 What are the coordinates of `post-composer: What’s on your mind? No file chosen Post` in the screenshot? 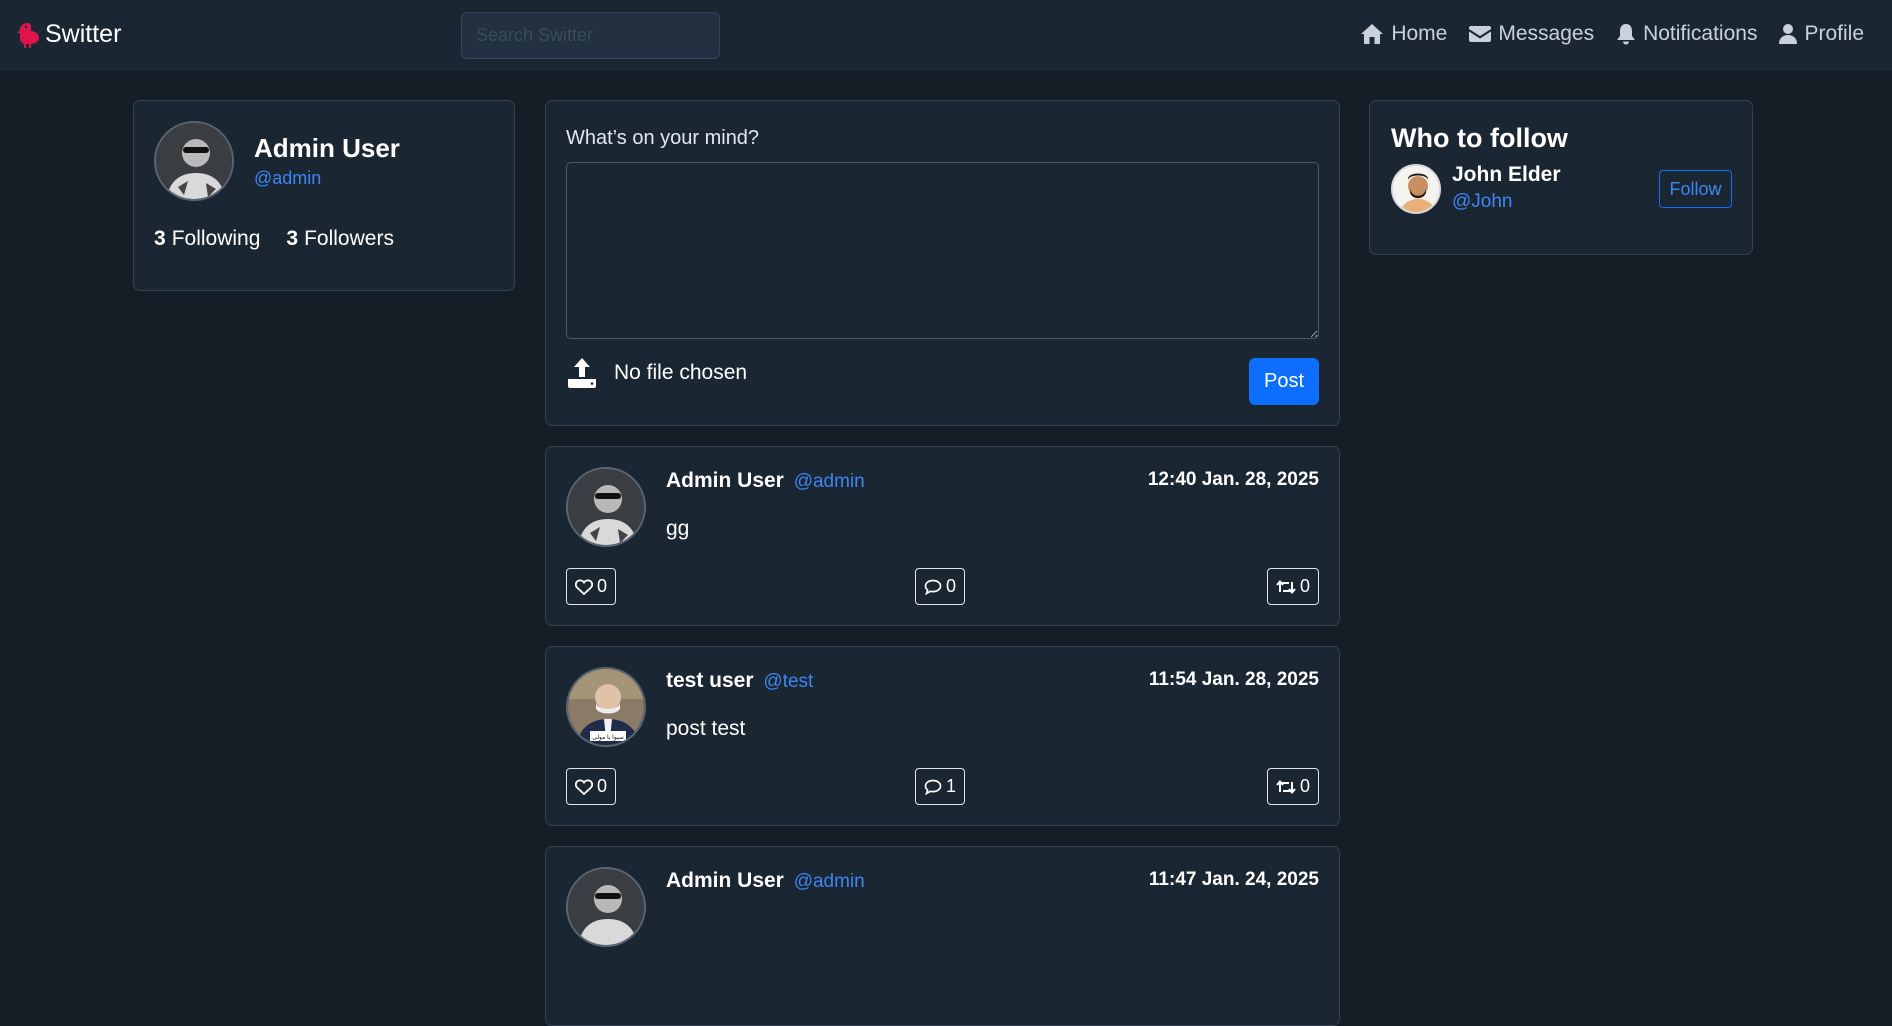 It's located at (942, 263).